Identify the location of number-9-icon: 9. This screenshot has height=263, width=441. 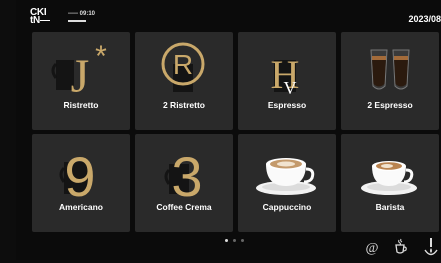
(77, 173).